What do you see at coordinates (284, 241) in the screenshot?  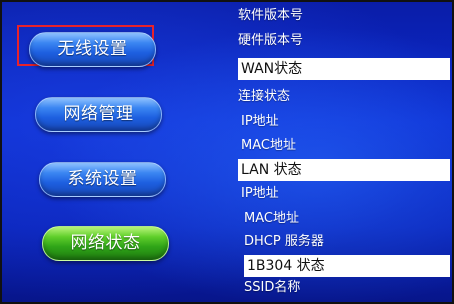 I see `dhcp-server-label: DHCP 服务器` at bounding box center [284, 241].